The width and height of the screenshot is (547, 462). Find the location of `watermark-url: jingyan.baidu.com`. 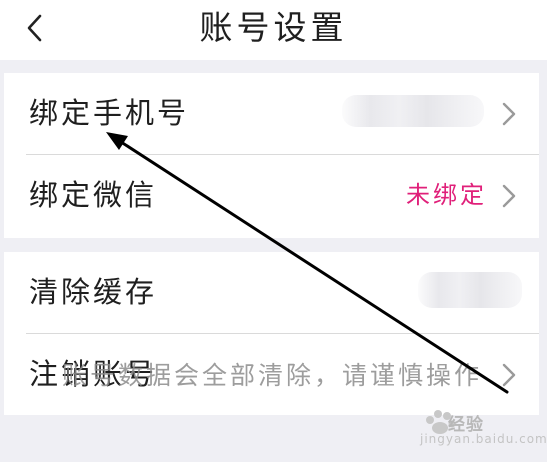

watermark-url: jingyan.baidu.com is located at coordinates (483, 439).